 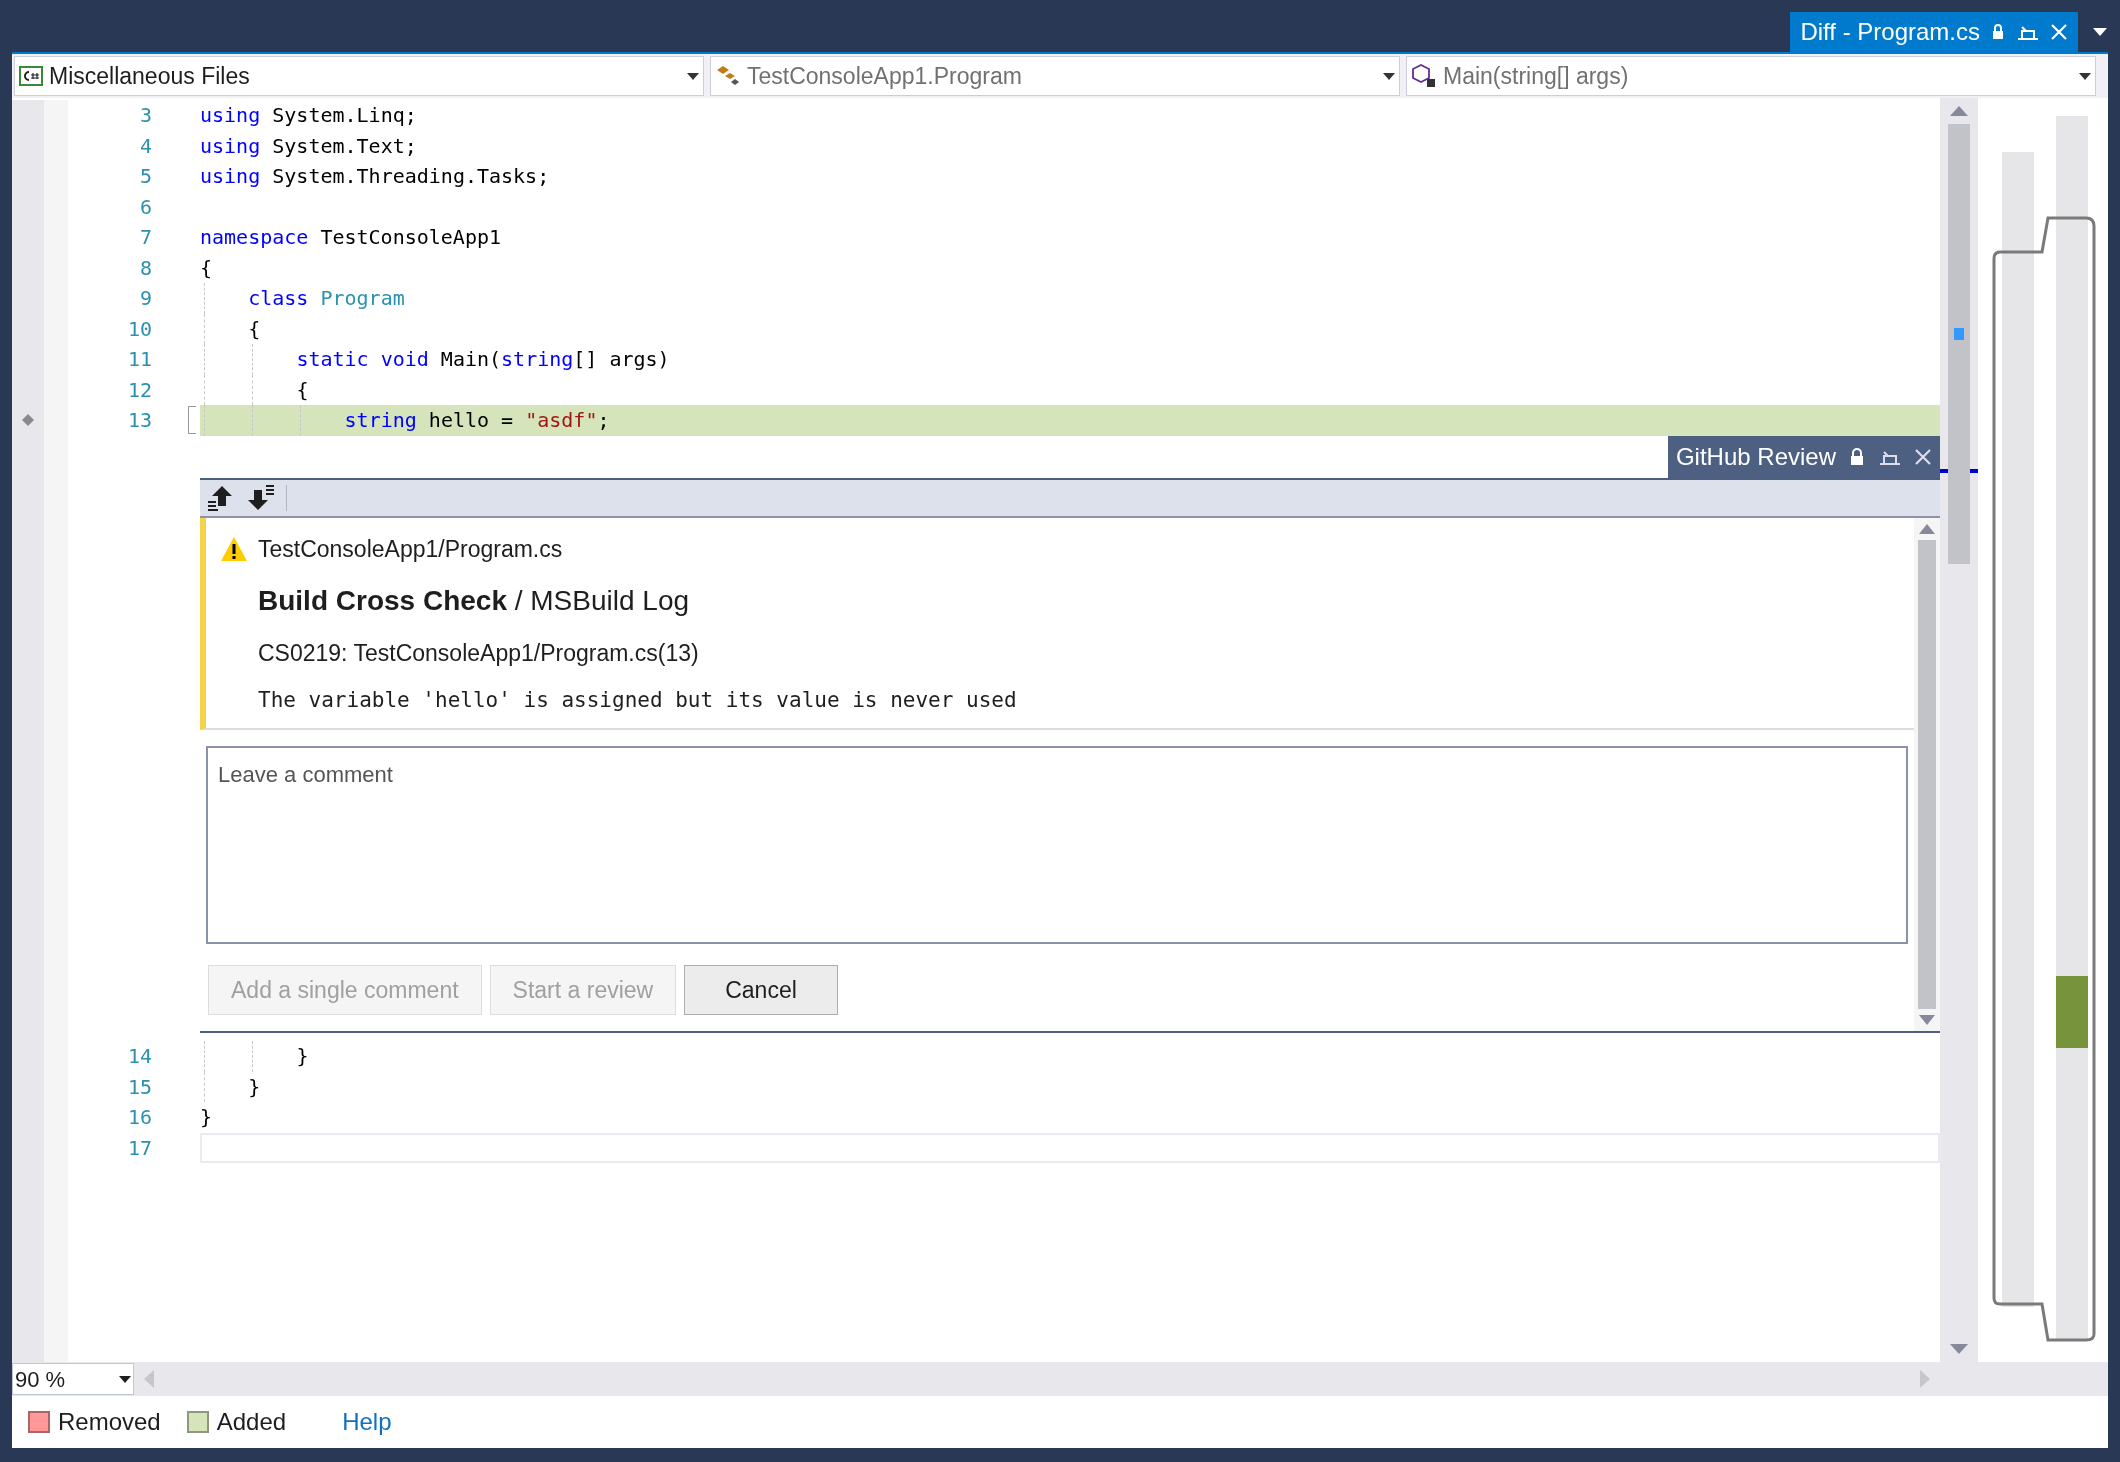 What do you see at coordinates (109, 1422) in the screenshot?
I see `legend-label: Removed` at bounding box center [109, 1422].